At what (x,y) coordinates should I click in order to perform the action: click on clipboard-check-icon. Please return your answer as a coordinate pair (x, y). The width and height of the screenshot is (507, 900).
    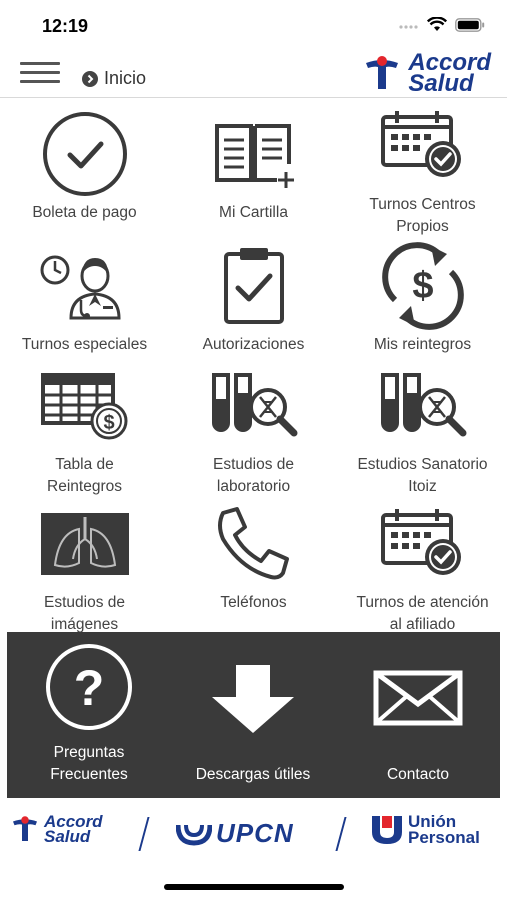
    Looking at the image, I should click on (253, 286).